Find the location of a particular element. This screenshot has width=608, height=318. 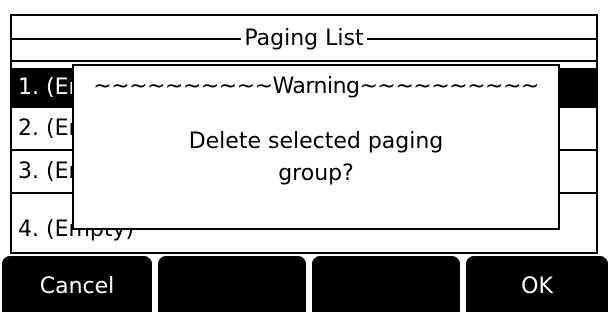

dialog-message-line: Delete selected paging is located at coordinates (316, 141).